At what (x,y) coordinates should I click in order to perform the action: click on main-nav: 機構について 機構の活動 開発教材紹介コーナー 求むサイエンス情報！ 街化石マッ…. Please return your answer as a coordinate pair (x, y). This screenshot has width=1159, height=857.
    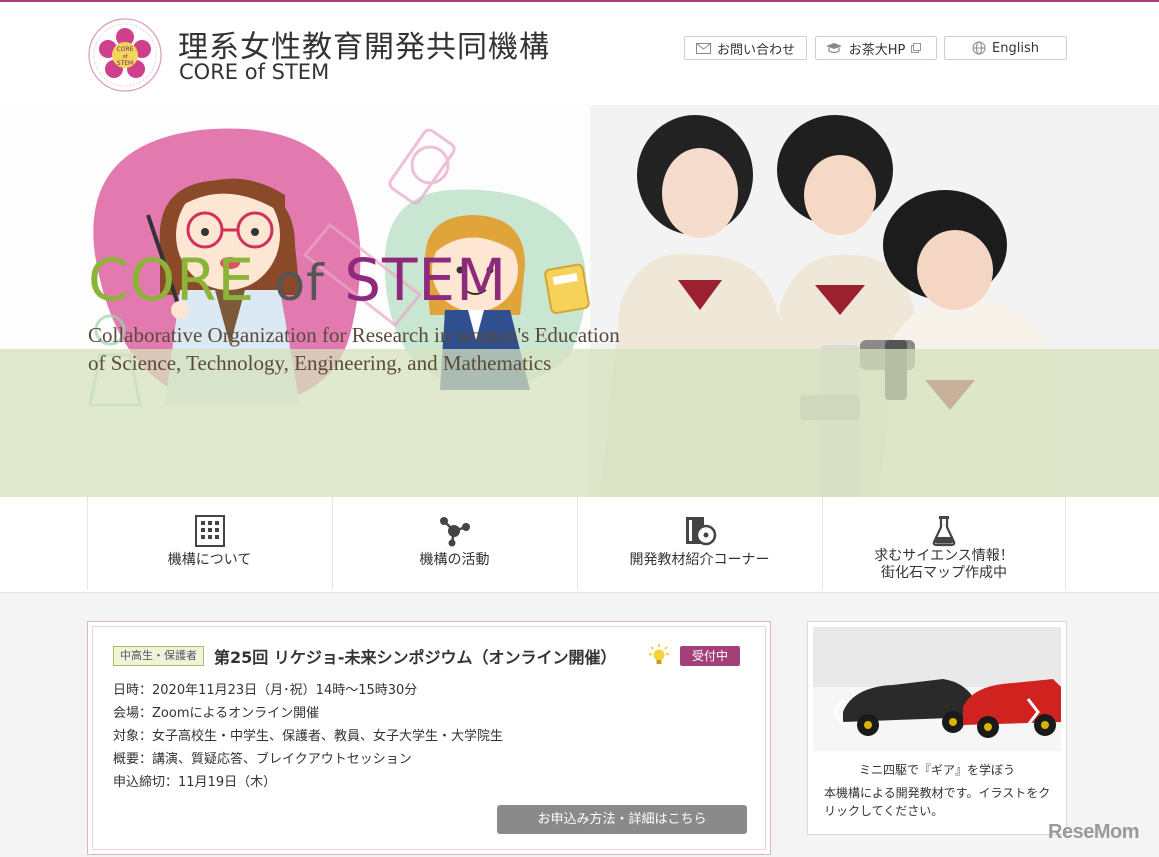
    Looking at the image, I should click on (579, 545).